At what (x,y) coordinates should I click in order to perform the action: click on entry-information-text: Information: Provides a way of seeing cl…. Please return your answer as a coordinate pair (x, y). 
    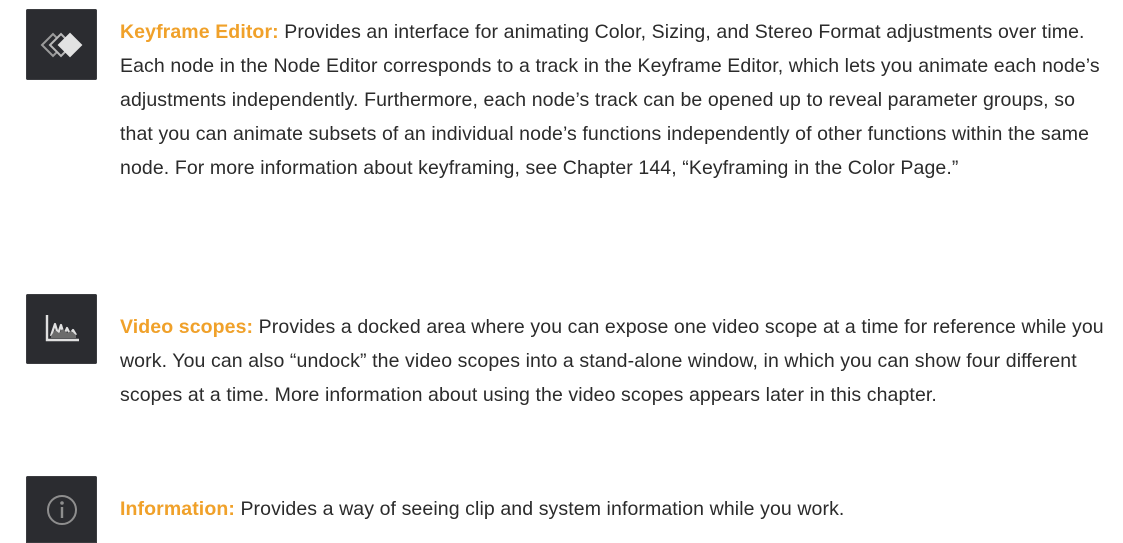
    Looking at the image, I should click on (615, 509).